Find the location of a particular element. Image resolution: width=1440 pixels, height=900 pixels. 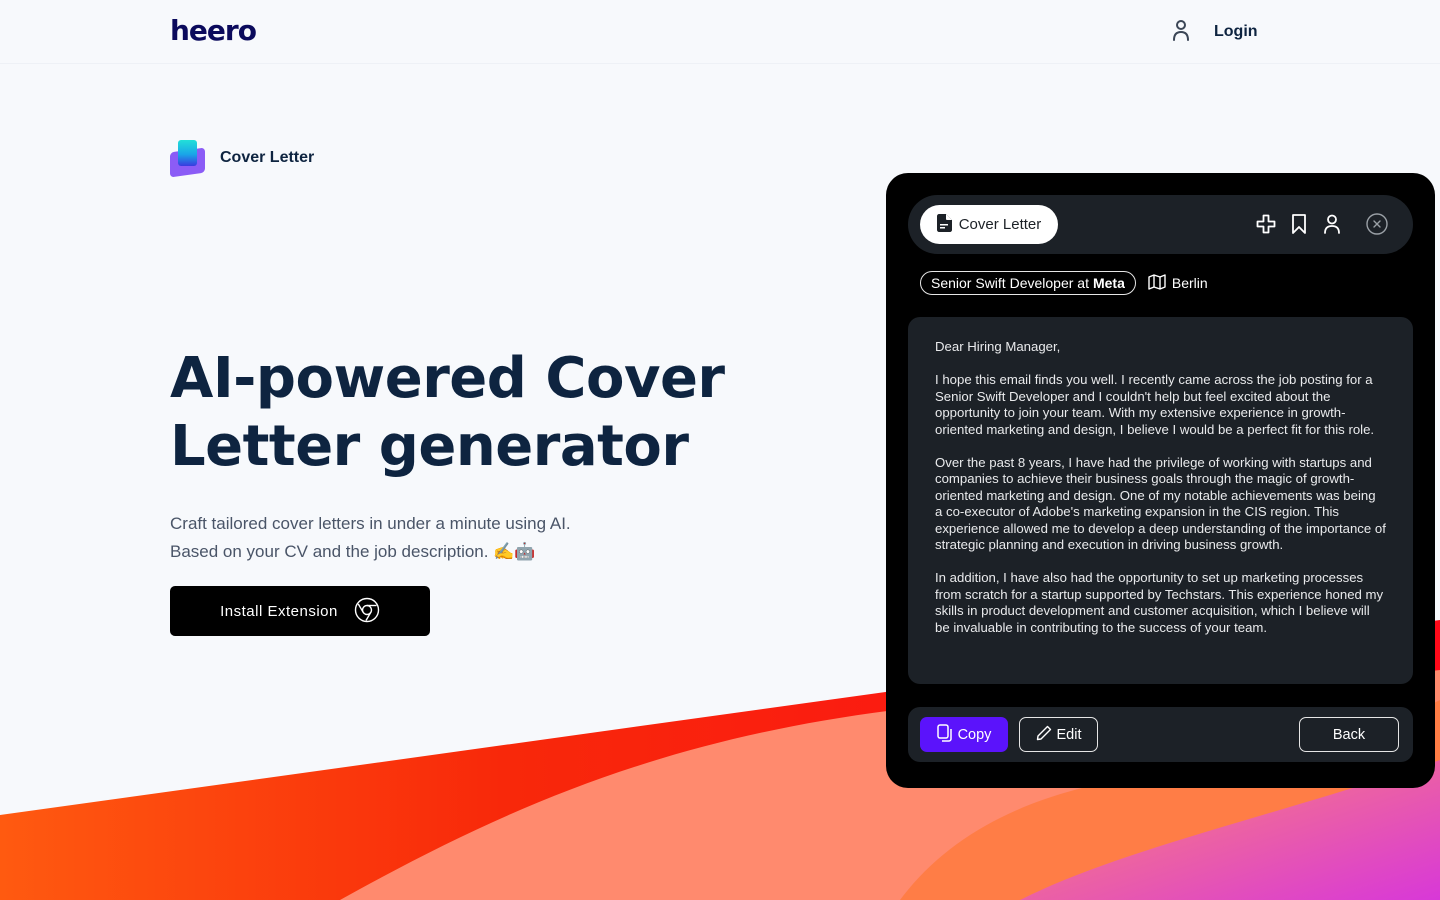

brand-logo: heero is located at coordinates (213, 30).